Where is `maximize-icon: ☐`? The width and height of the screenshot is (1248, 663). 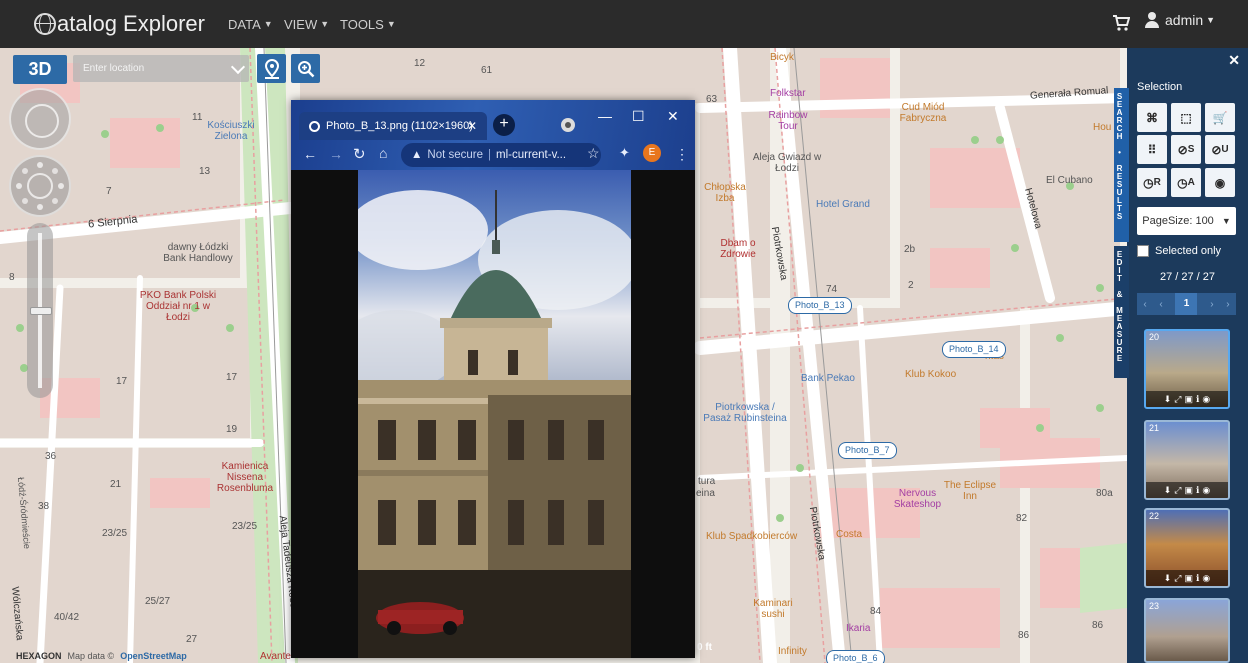 maximize-icon: ☐ is located at coordinates (638, 116).